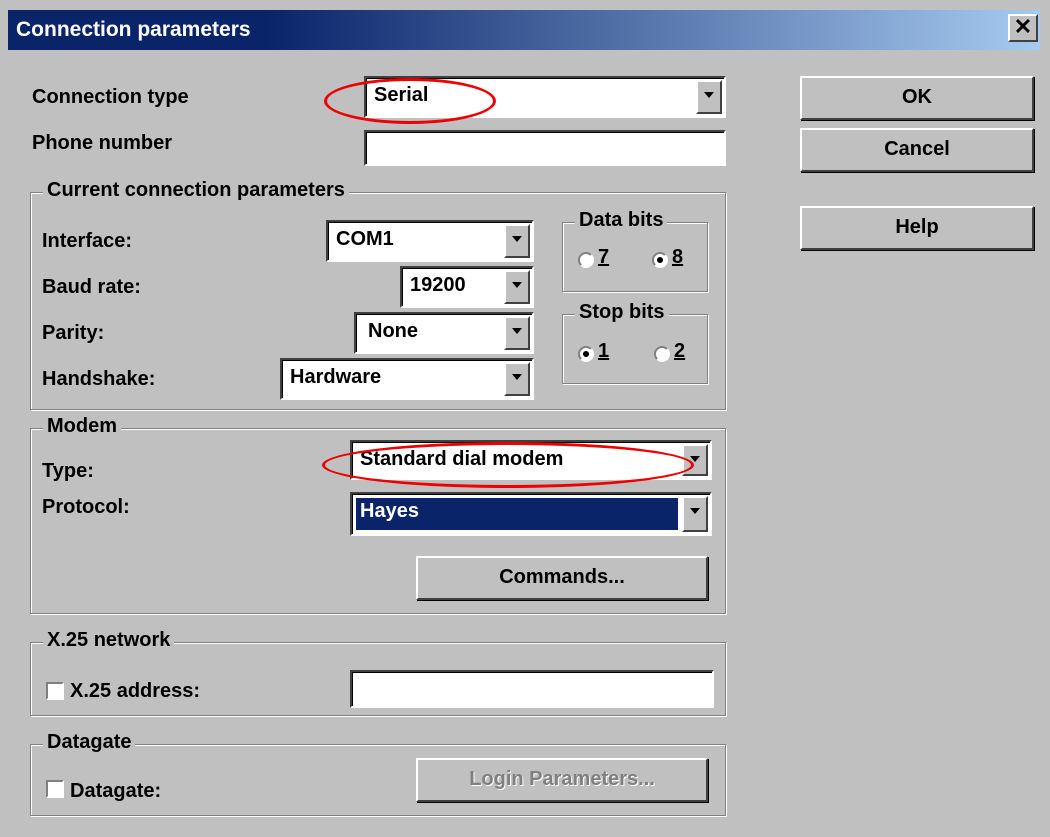  I want to click on x25-network-legend: X.25 network, so click(109, 640).